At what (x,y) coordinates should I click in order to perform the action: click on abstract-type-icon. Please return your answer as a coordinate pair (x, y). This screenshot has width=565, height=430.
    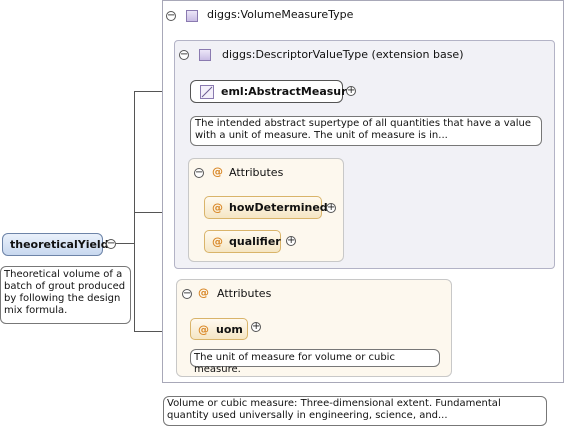
    Looking at the image, I should click on (207, 92).